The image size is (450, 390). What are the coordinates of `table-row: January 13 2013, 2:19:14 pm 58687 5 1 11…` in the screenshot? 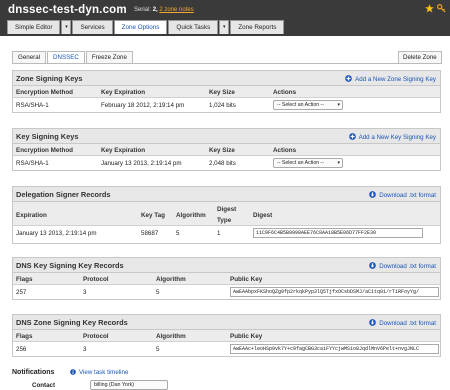 It's located at (226, 233).